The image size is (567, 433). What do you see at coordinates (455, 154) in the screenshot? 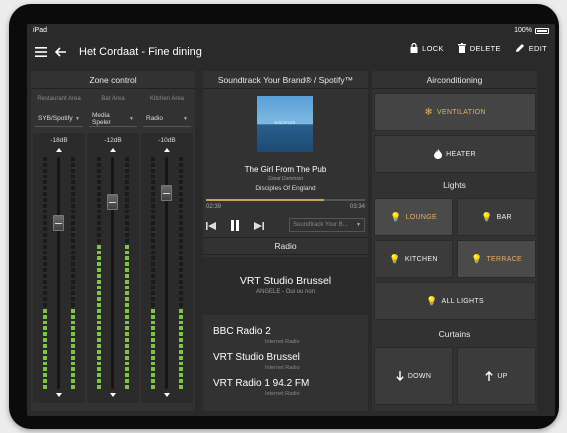
I see `heater-button: HEATER` at bounding box center [455, 154].